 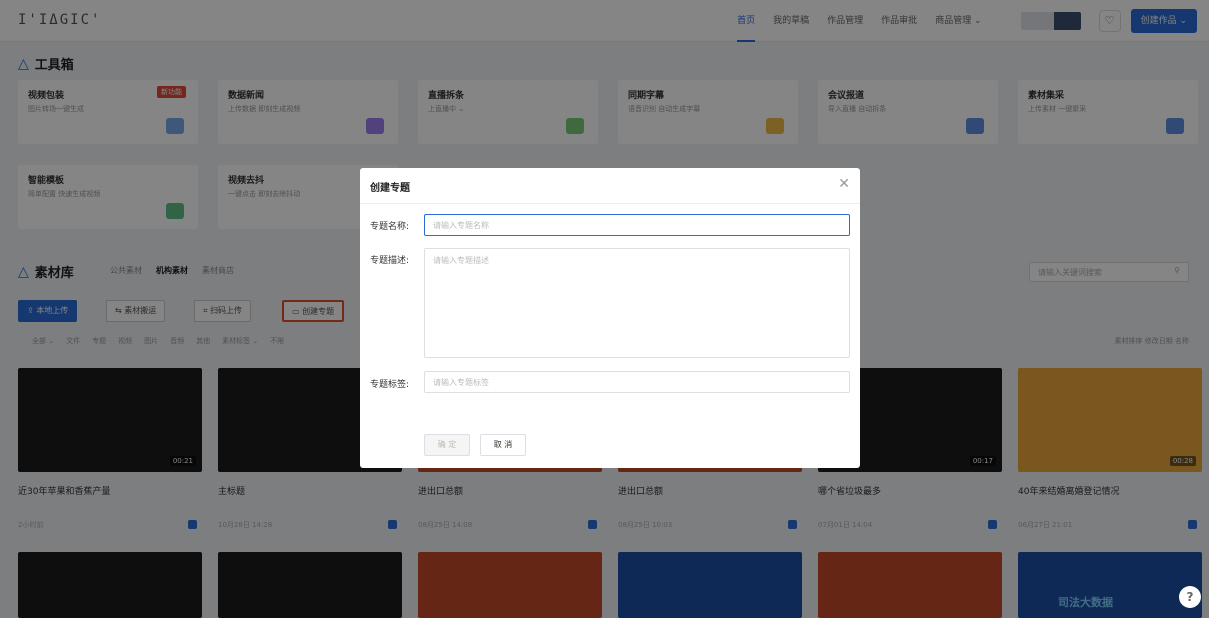 What do you see at coordinates (390, 261) in the screenshot?
I see `topic-desc-label: 专题描述:` at bounding box center [390, 261].